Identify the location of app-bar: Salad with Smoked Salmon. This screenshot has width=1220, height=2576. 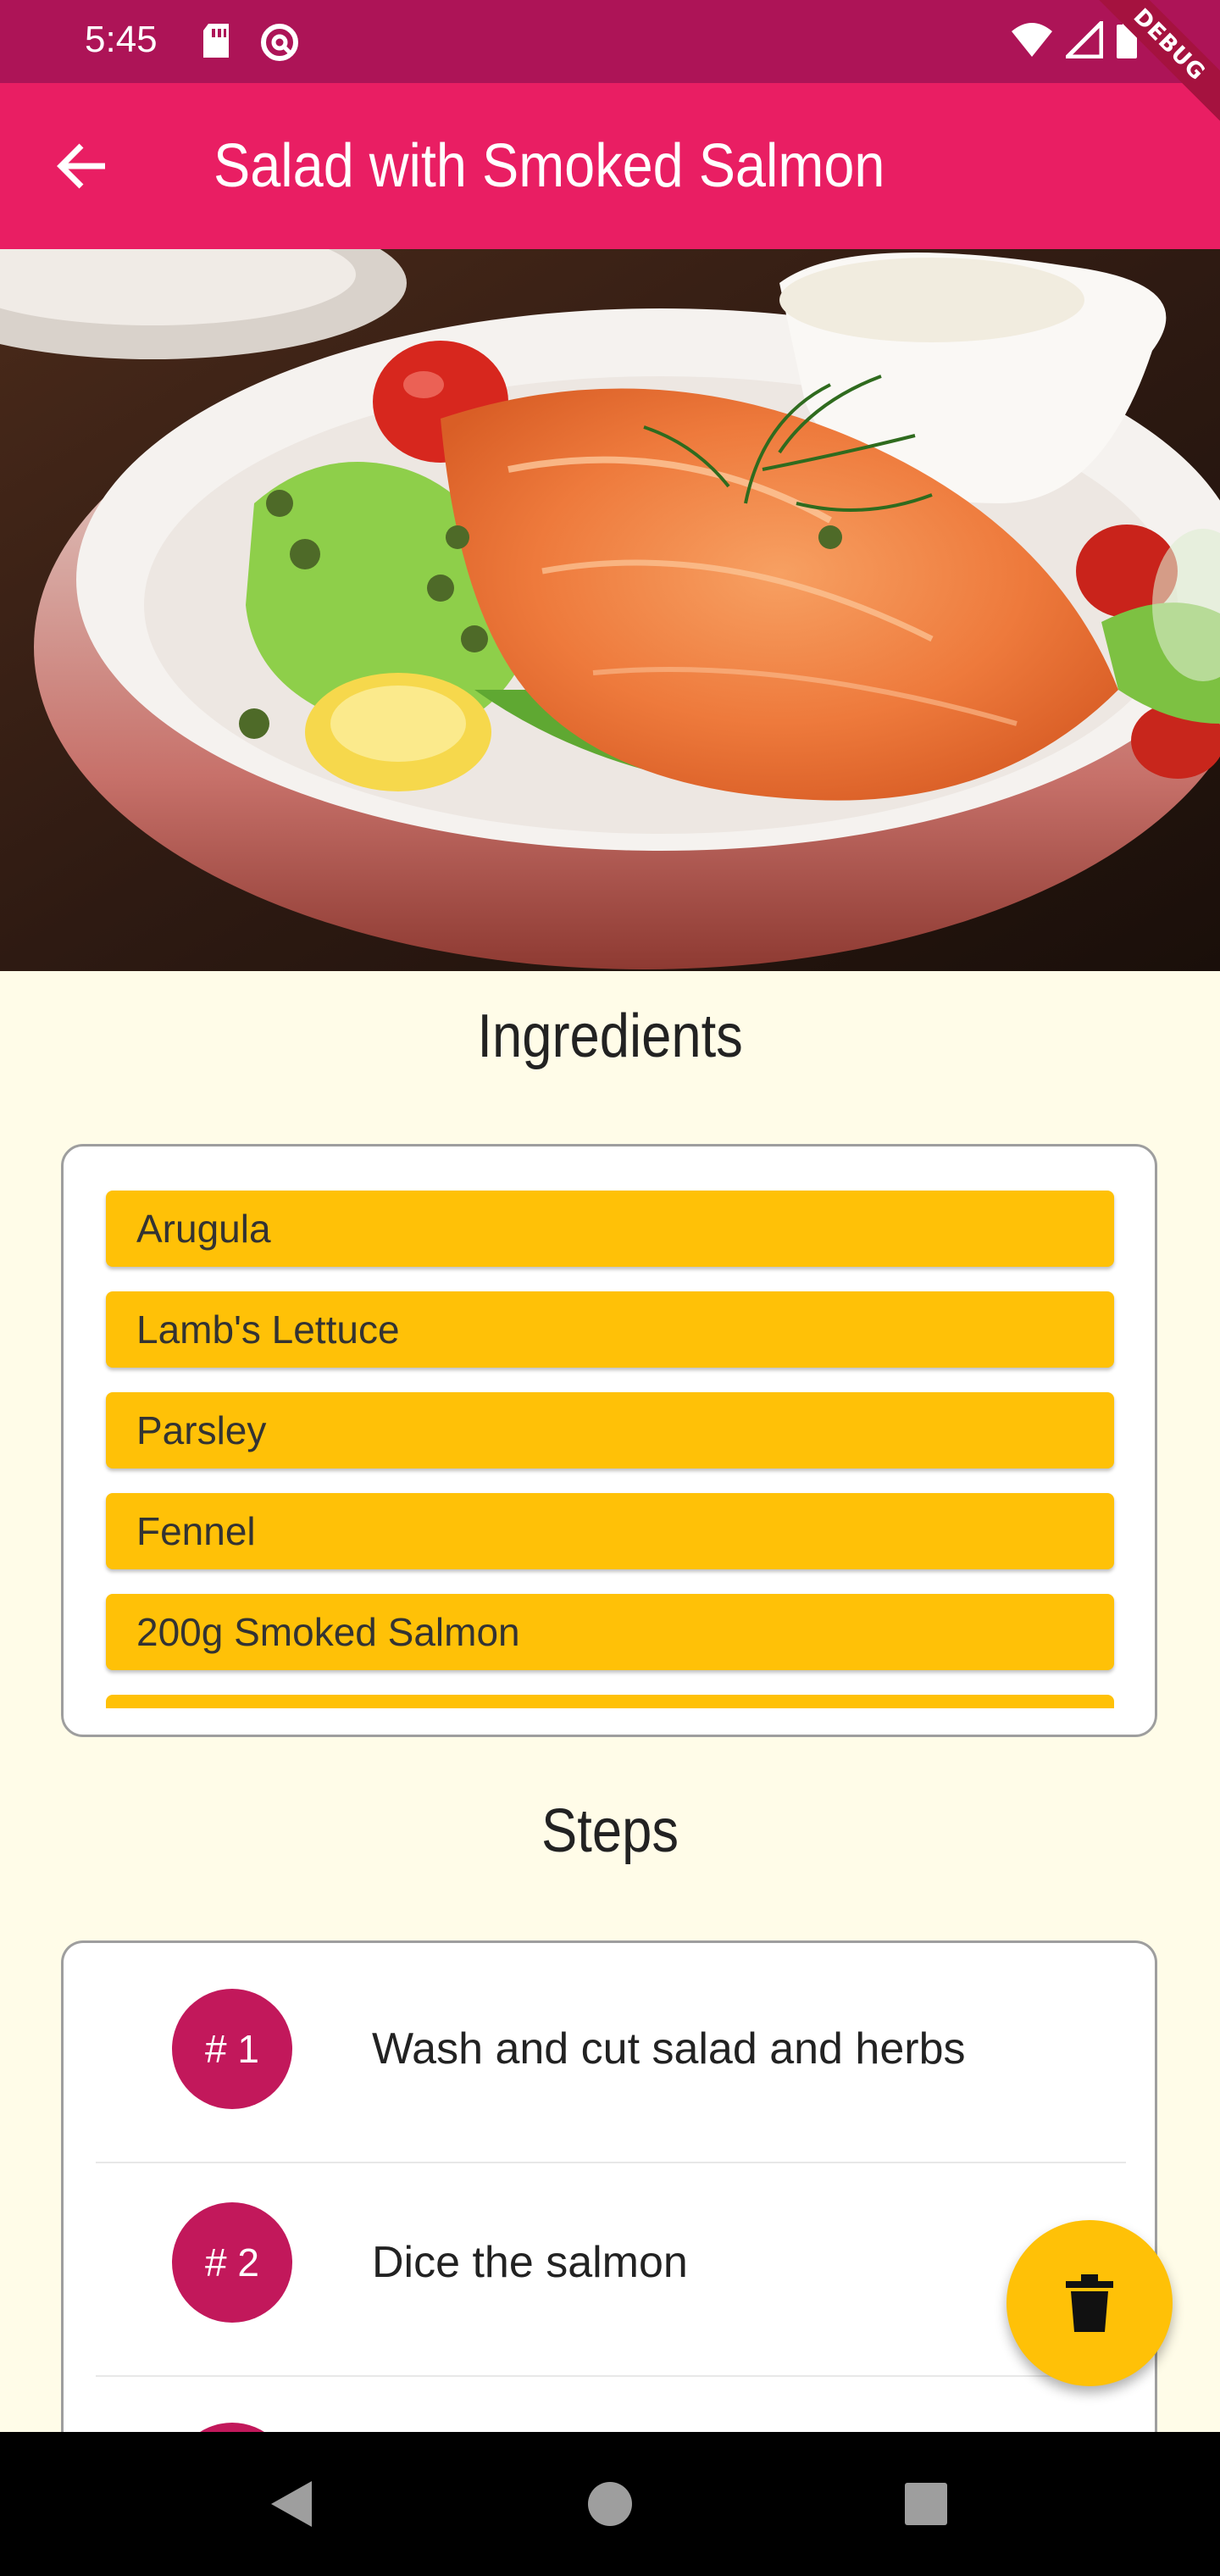
(610, 166).